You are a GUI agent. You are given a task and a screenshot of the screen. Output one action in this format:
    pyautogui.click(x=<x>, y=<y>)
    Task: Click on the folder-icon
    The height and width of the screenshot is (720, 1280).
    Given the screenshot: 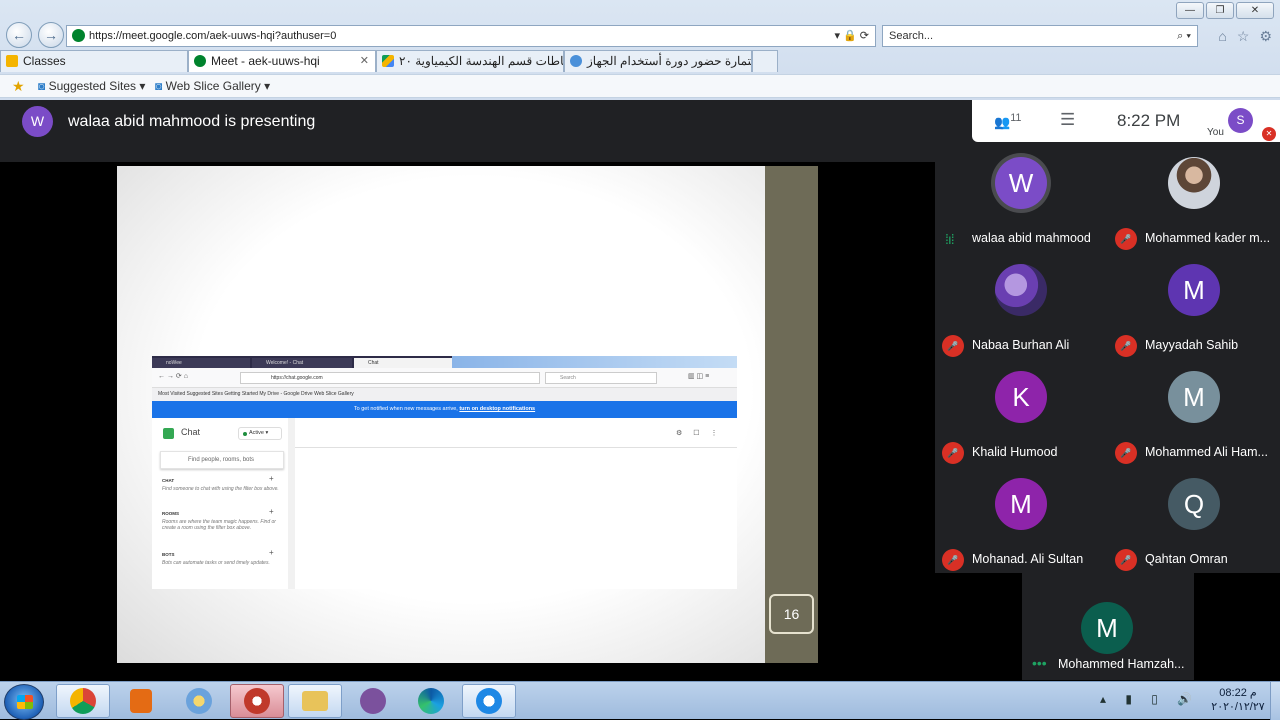 What is the action you would take?
    pyautogui.click(x=315, y=701)
    